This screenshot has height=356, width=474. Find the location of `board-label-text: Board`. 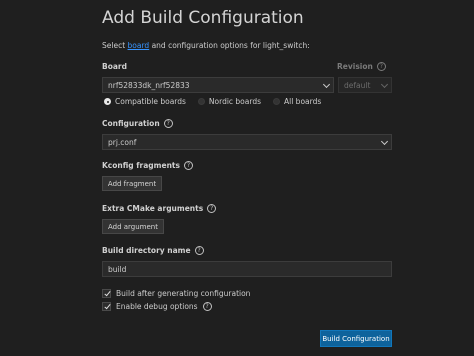

board-label-text: Board is located at coordinates (114, 66).